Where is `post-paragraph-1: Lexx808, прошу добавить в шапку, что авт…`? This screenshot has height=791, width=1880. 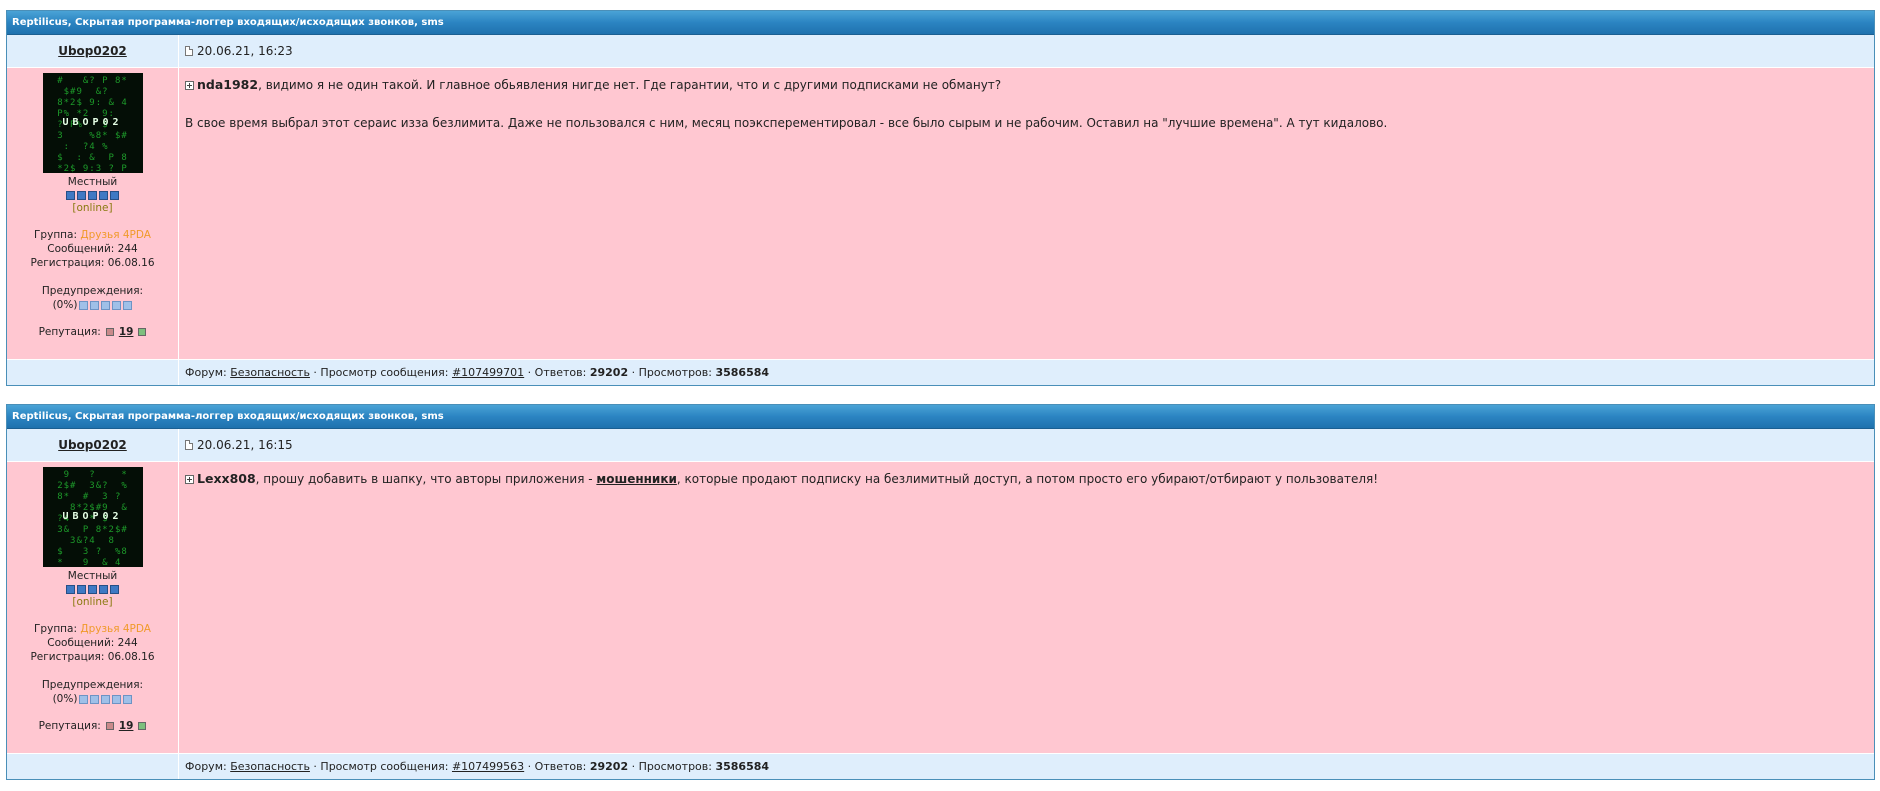
post-paragraph-1: Lexx808, прошу добавить в шапку, что авт… is located at coordinates (1026, 479).